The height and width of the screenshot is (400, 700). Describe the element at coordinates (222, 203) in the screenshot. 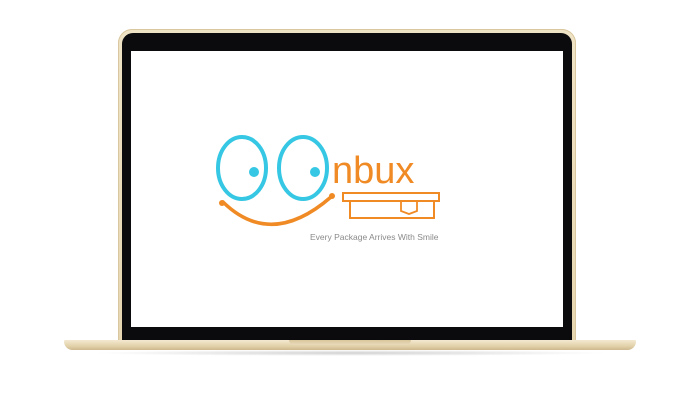

I see `smile-dimple-left` at that location.